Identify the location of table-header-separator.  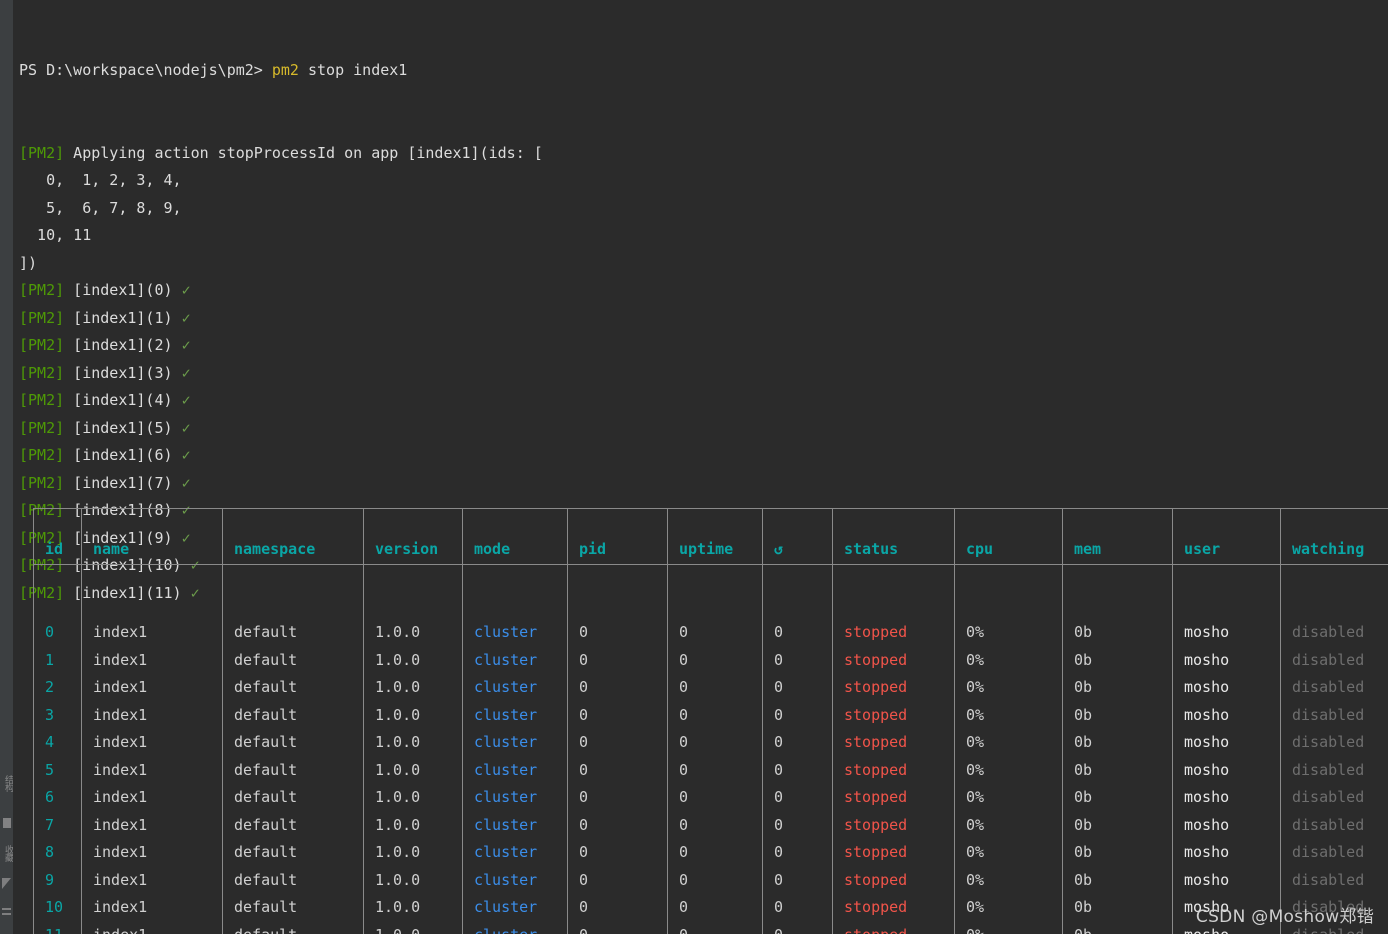
(710, 577).